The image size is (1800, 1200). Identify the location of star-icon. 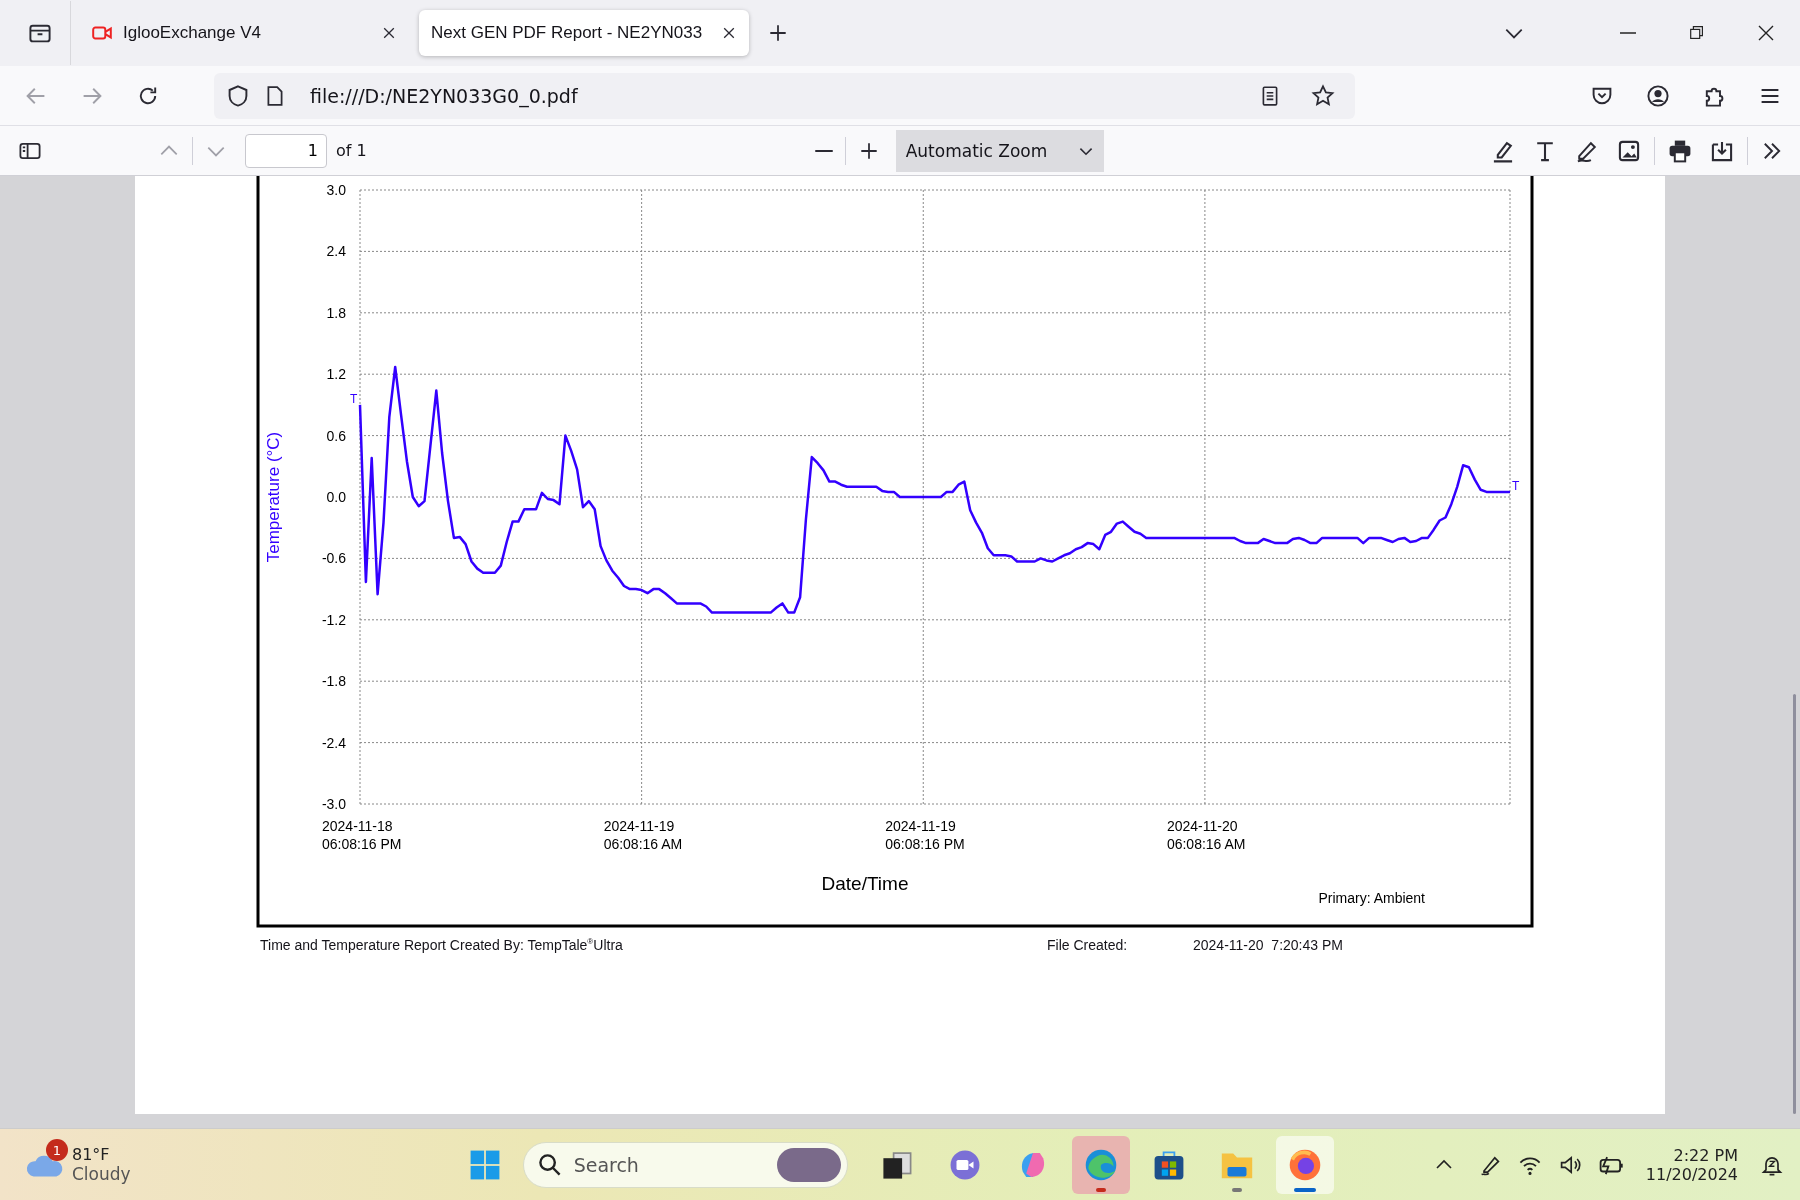
(1323, 95).